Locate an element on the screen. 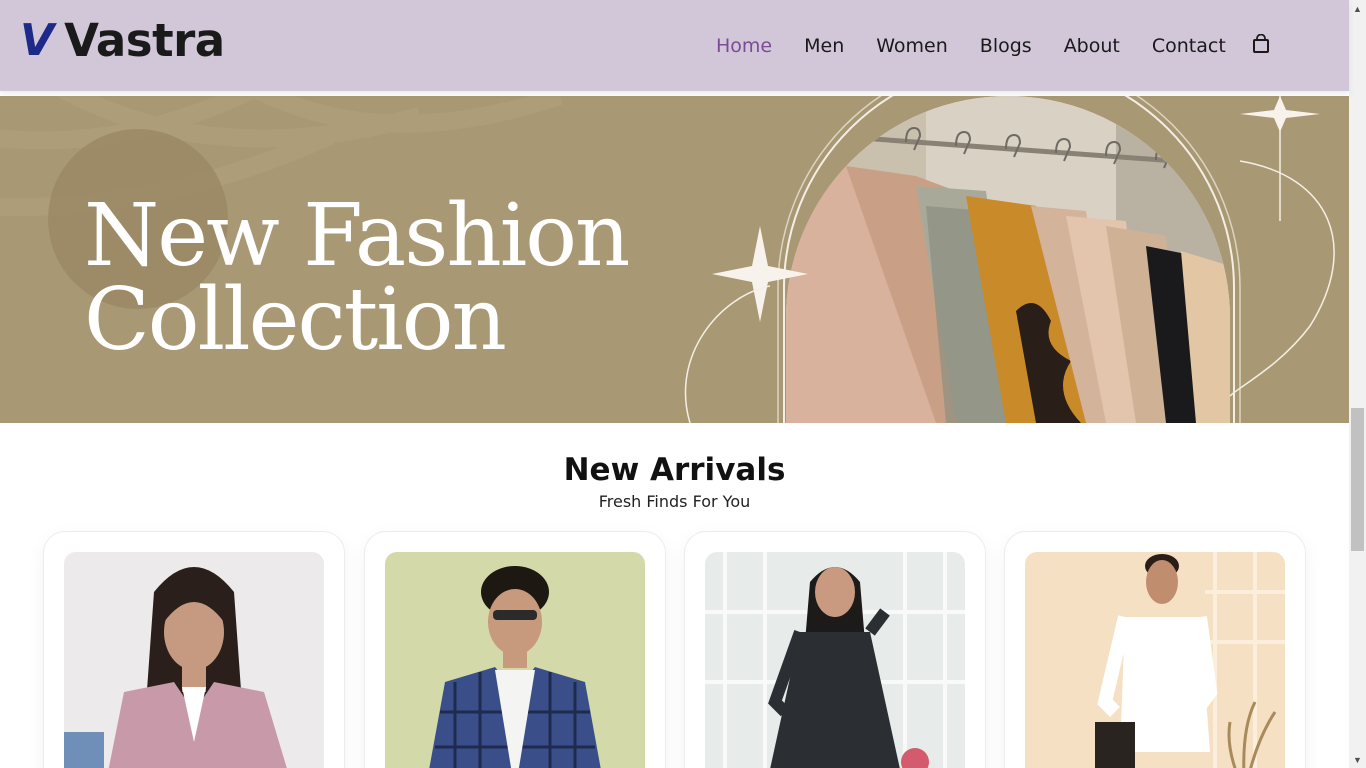 This screenshot has height=768, width=1366. brand-logo: V Vastra is located at coordinates (122, 40).